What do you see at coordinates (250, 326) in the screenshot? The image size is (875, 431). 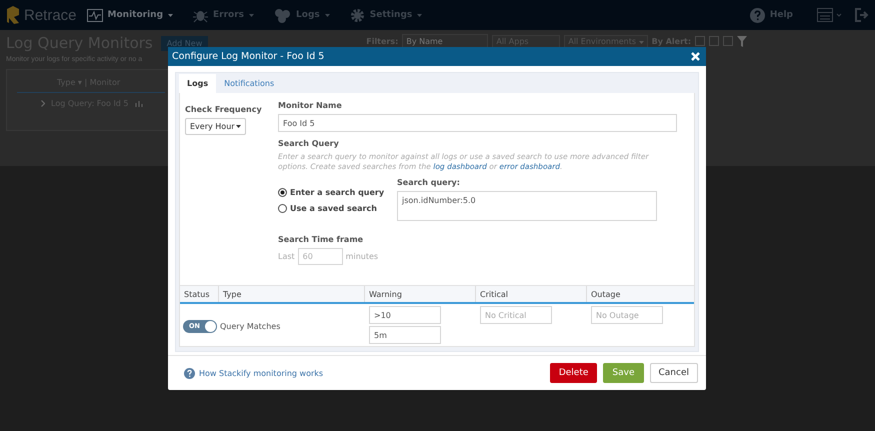 I see `type-text: Query Matches` at bounding box center [250, 326].